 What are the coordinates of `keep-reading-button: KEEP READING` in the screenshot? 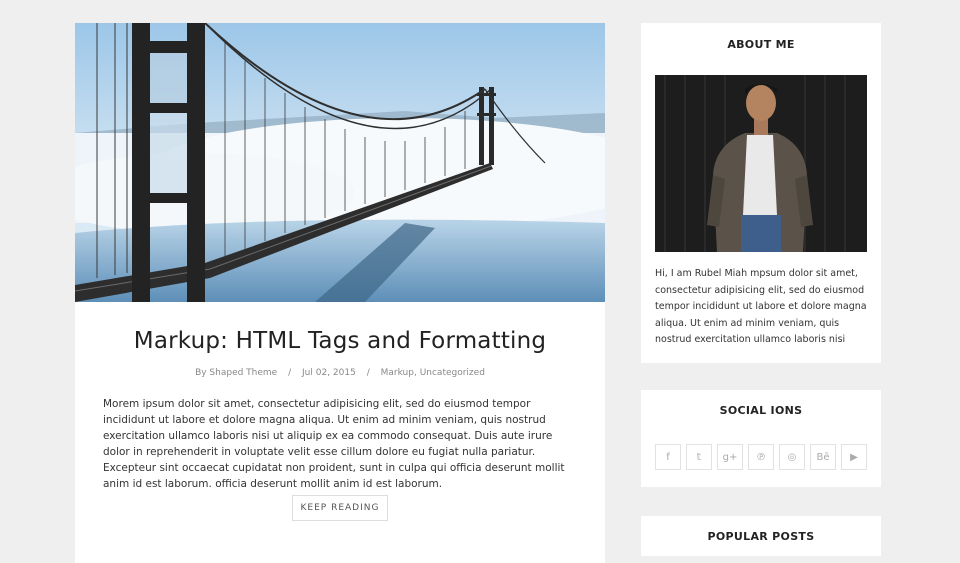 It's located at (340, 508).